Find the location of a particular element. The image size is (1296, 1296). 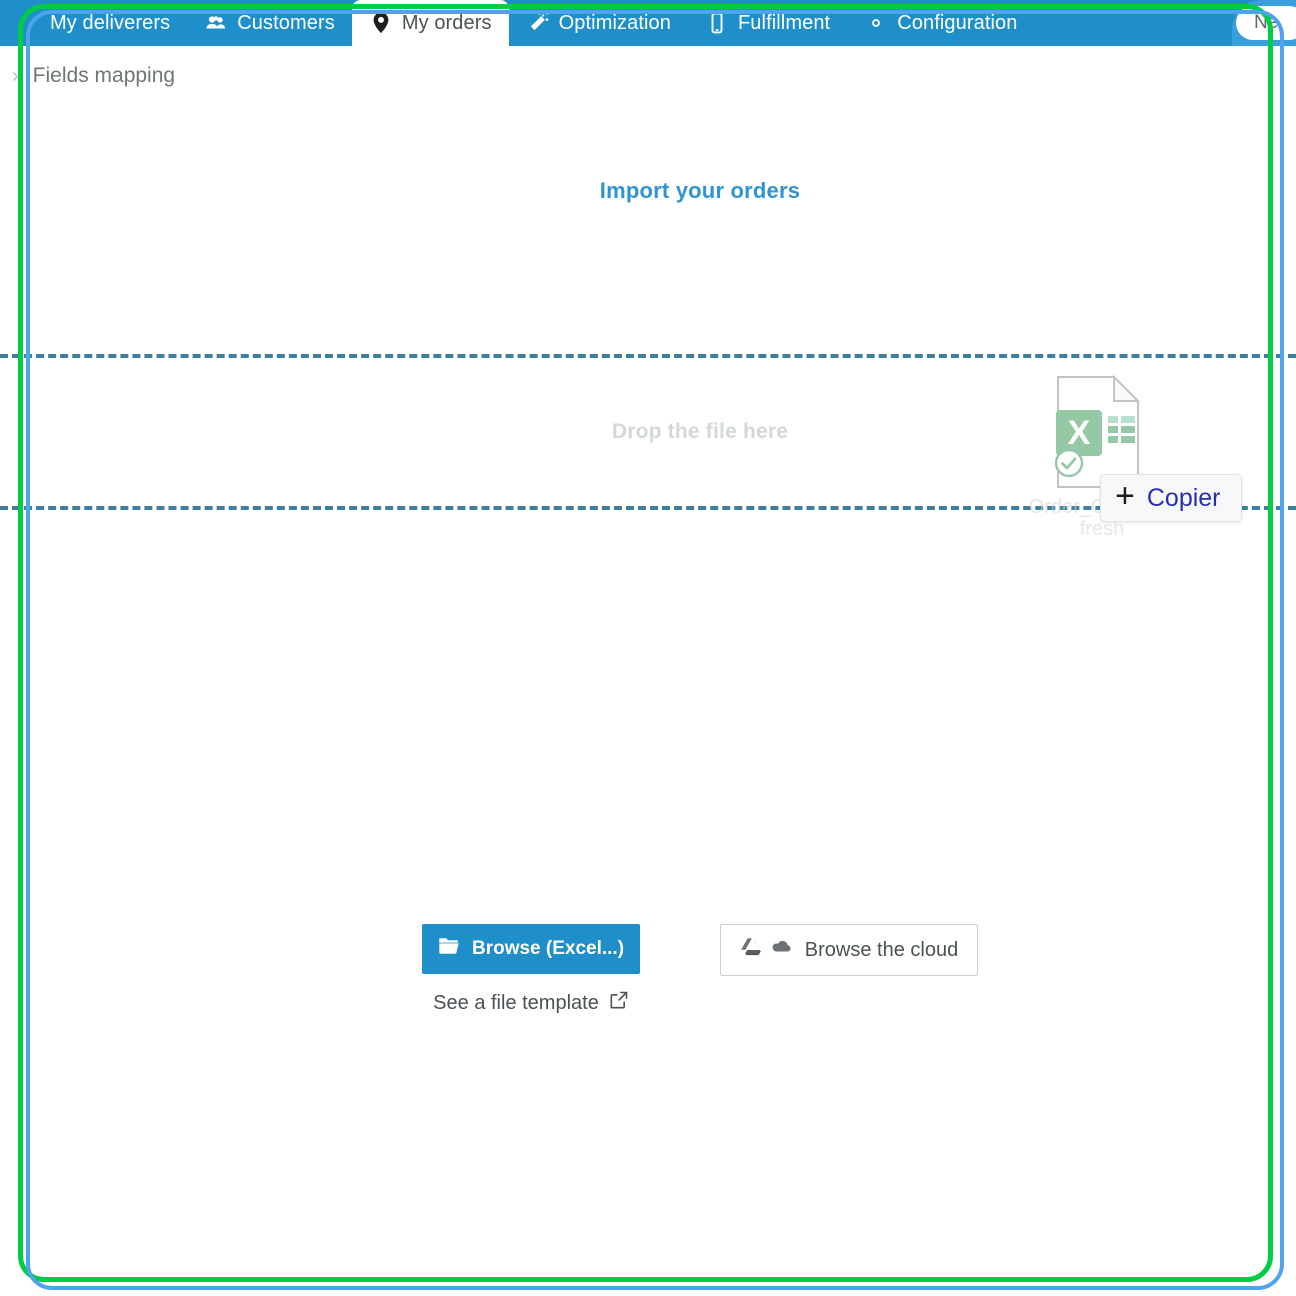

see-file-template-label: See a file template is located at coordinates (516, 1002).